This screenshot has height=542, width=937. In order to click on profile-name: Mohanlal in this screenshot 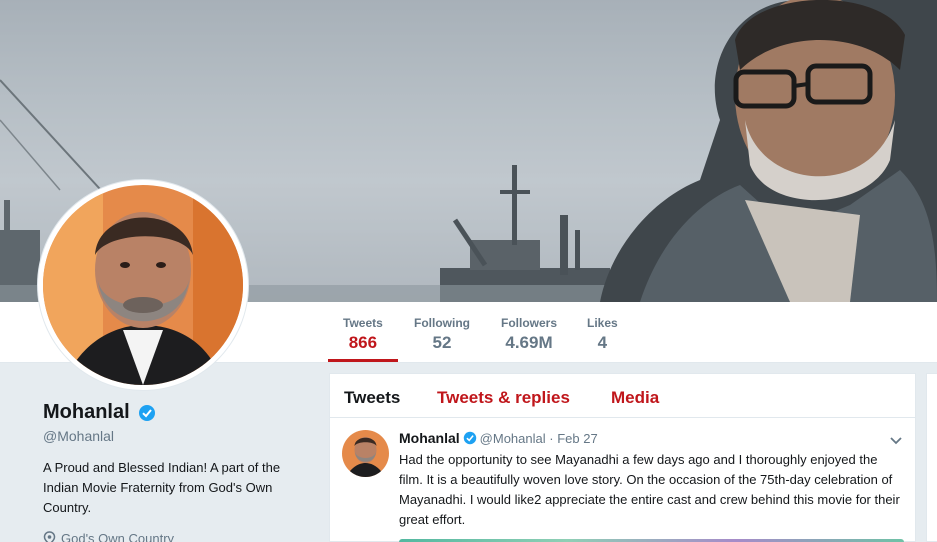, I will do `click(86, 412)`.